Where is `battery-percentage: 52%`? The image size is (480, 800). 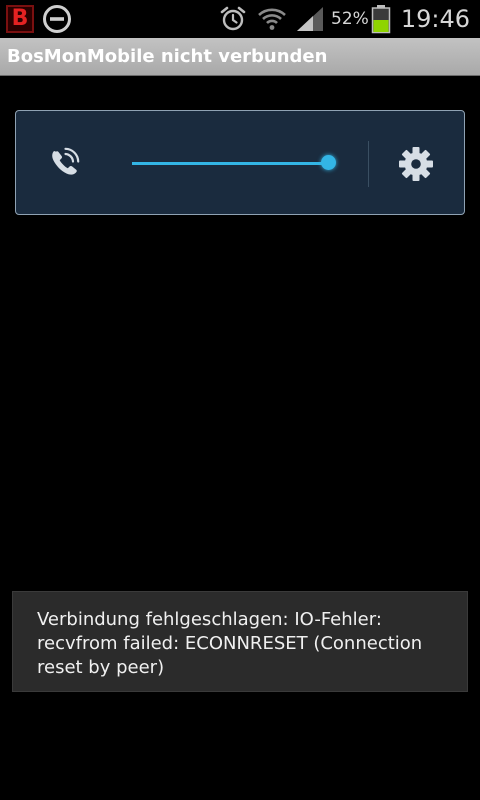
battery-percentage: 52% is located at coordinates (350, 19).